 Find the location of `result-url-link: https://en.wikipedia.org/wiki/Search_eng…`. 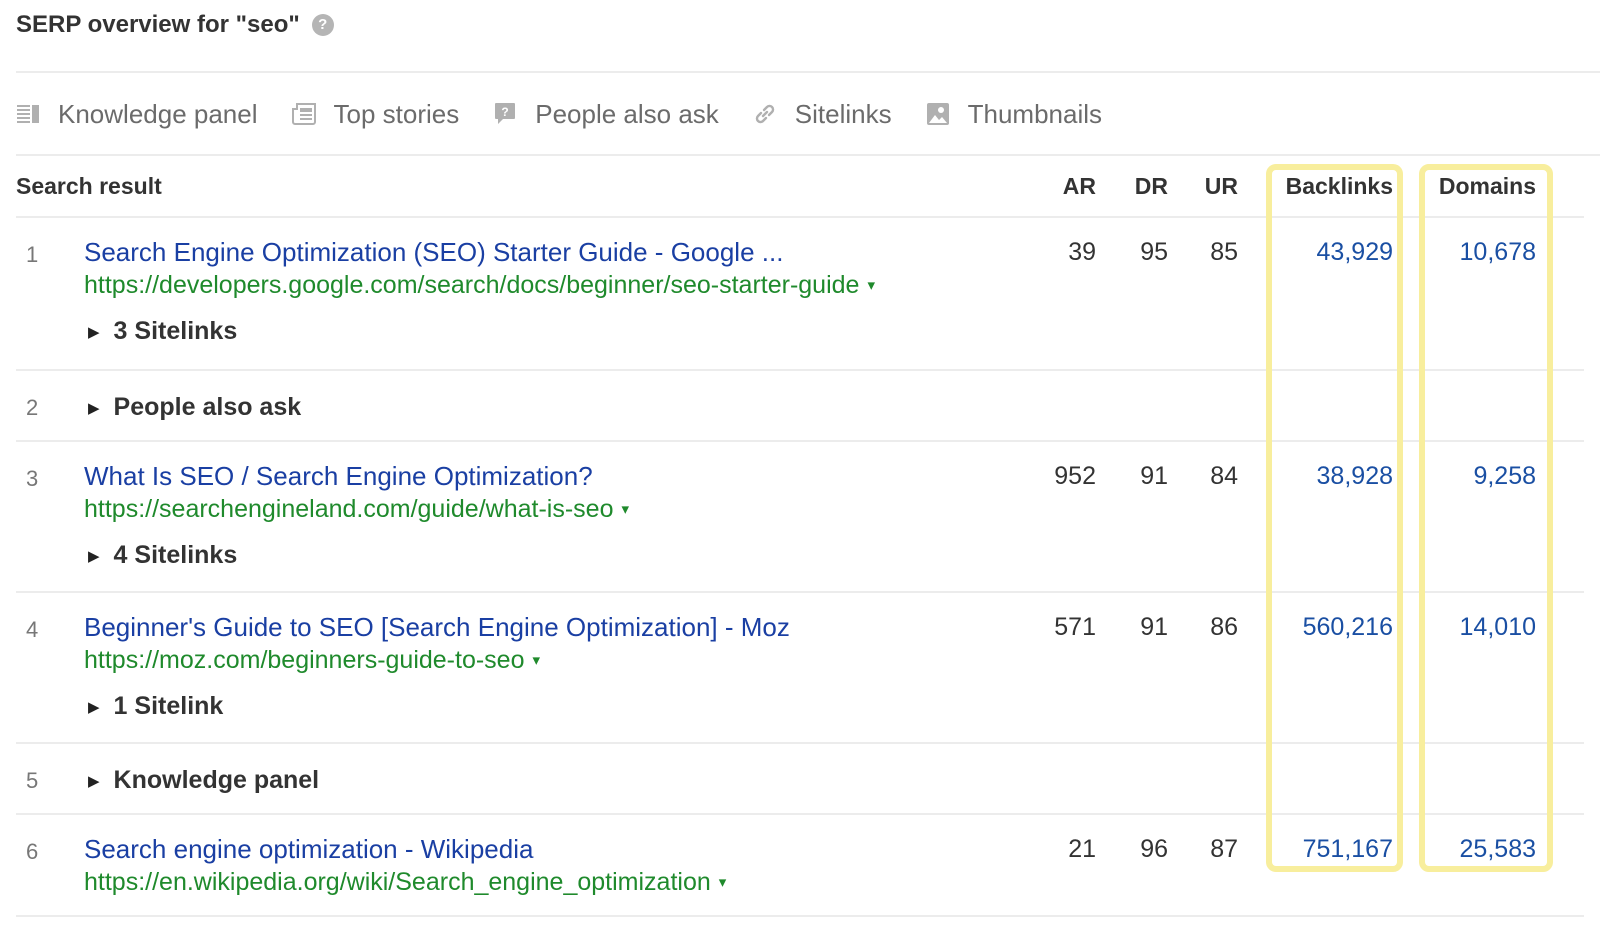

result-url-link: https://en.wikipedia.org/wiki/Search_eng… is located at coordinates (550, 882).